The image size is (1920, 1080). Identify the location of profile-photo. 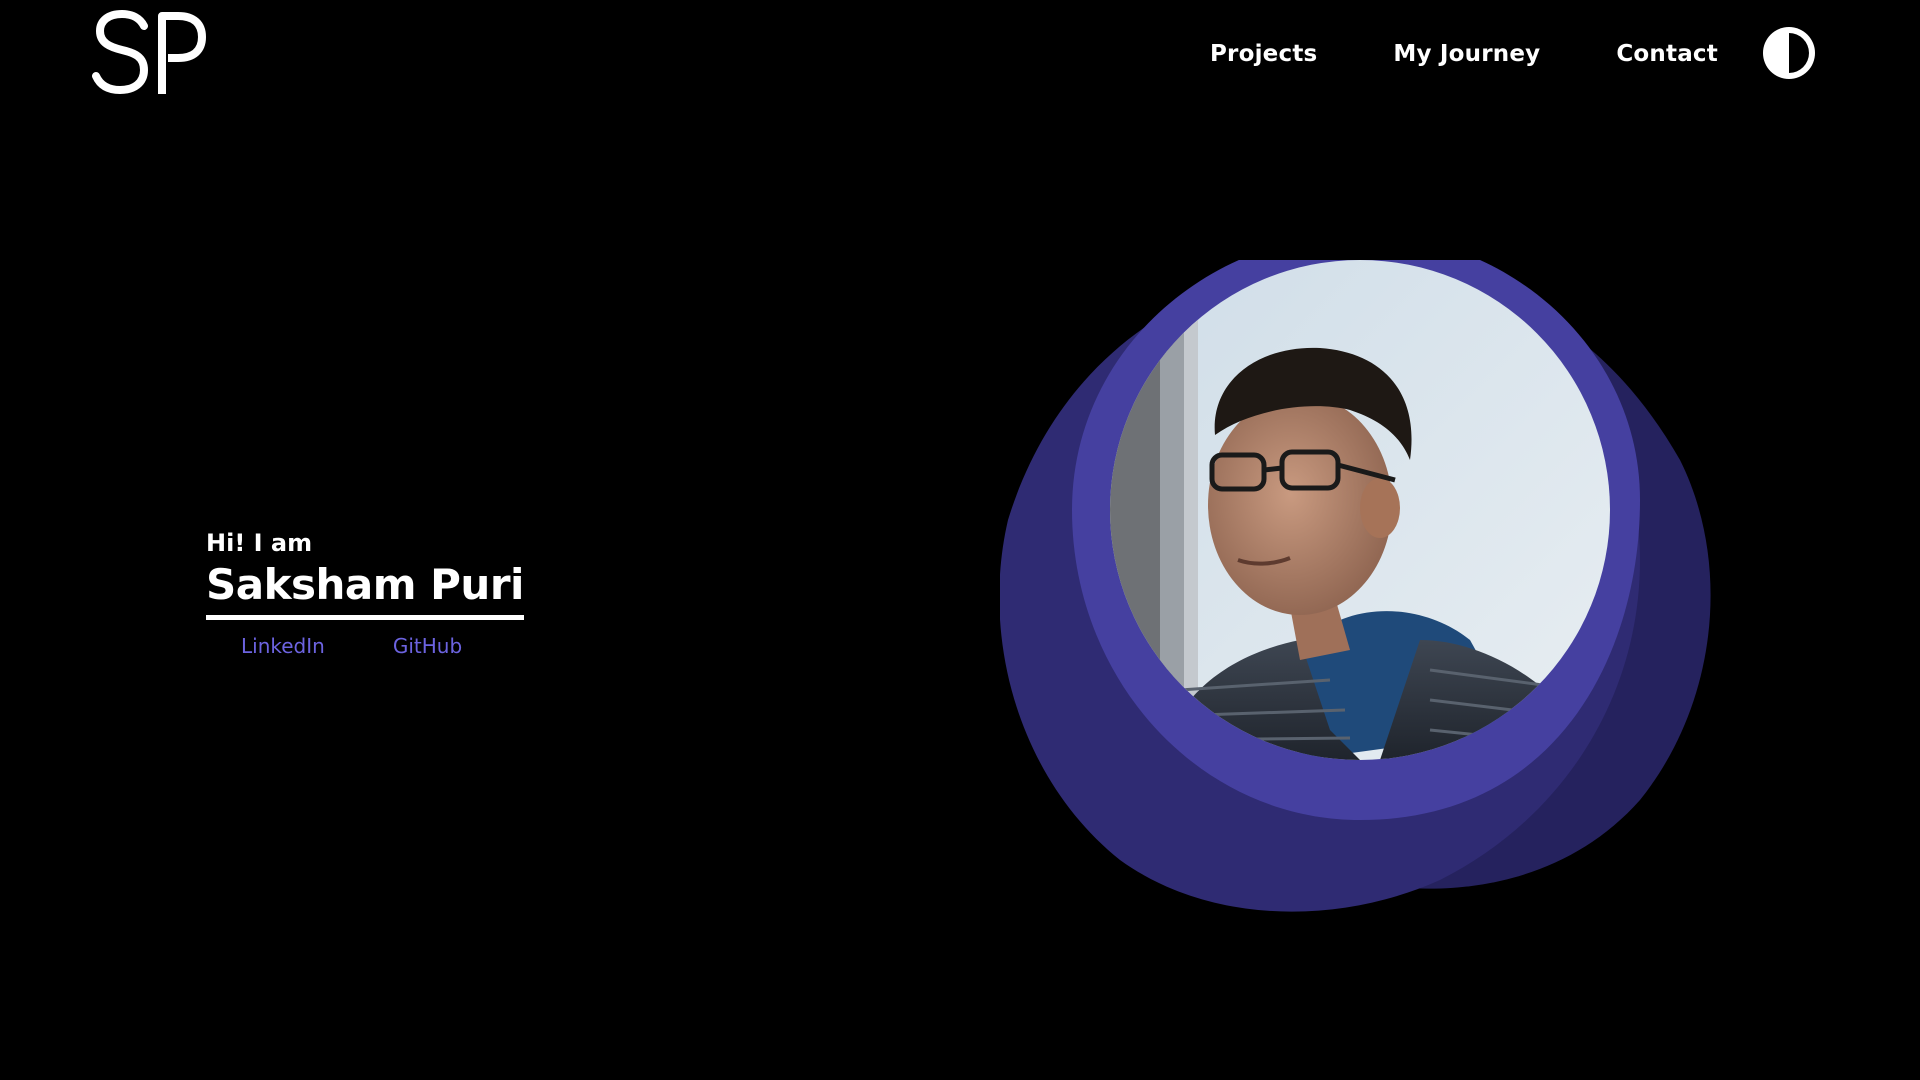
(1360, 510).